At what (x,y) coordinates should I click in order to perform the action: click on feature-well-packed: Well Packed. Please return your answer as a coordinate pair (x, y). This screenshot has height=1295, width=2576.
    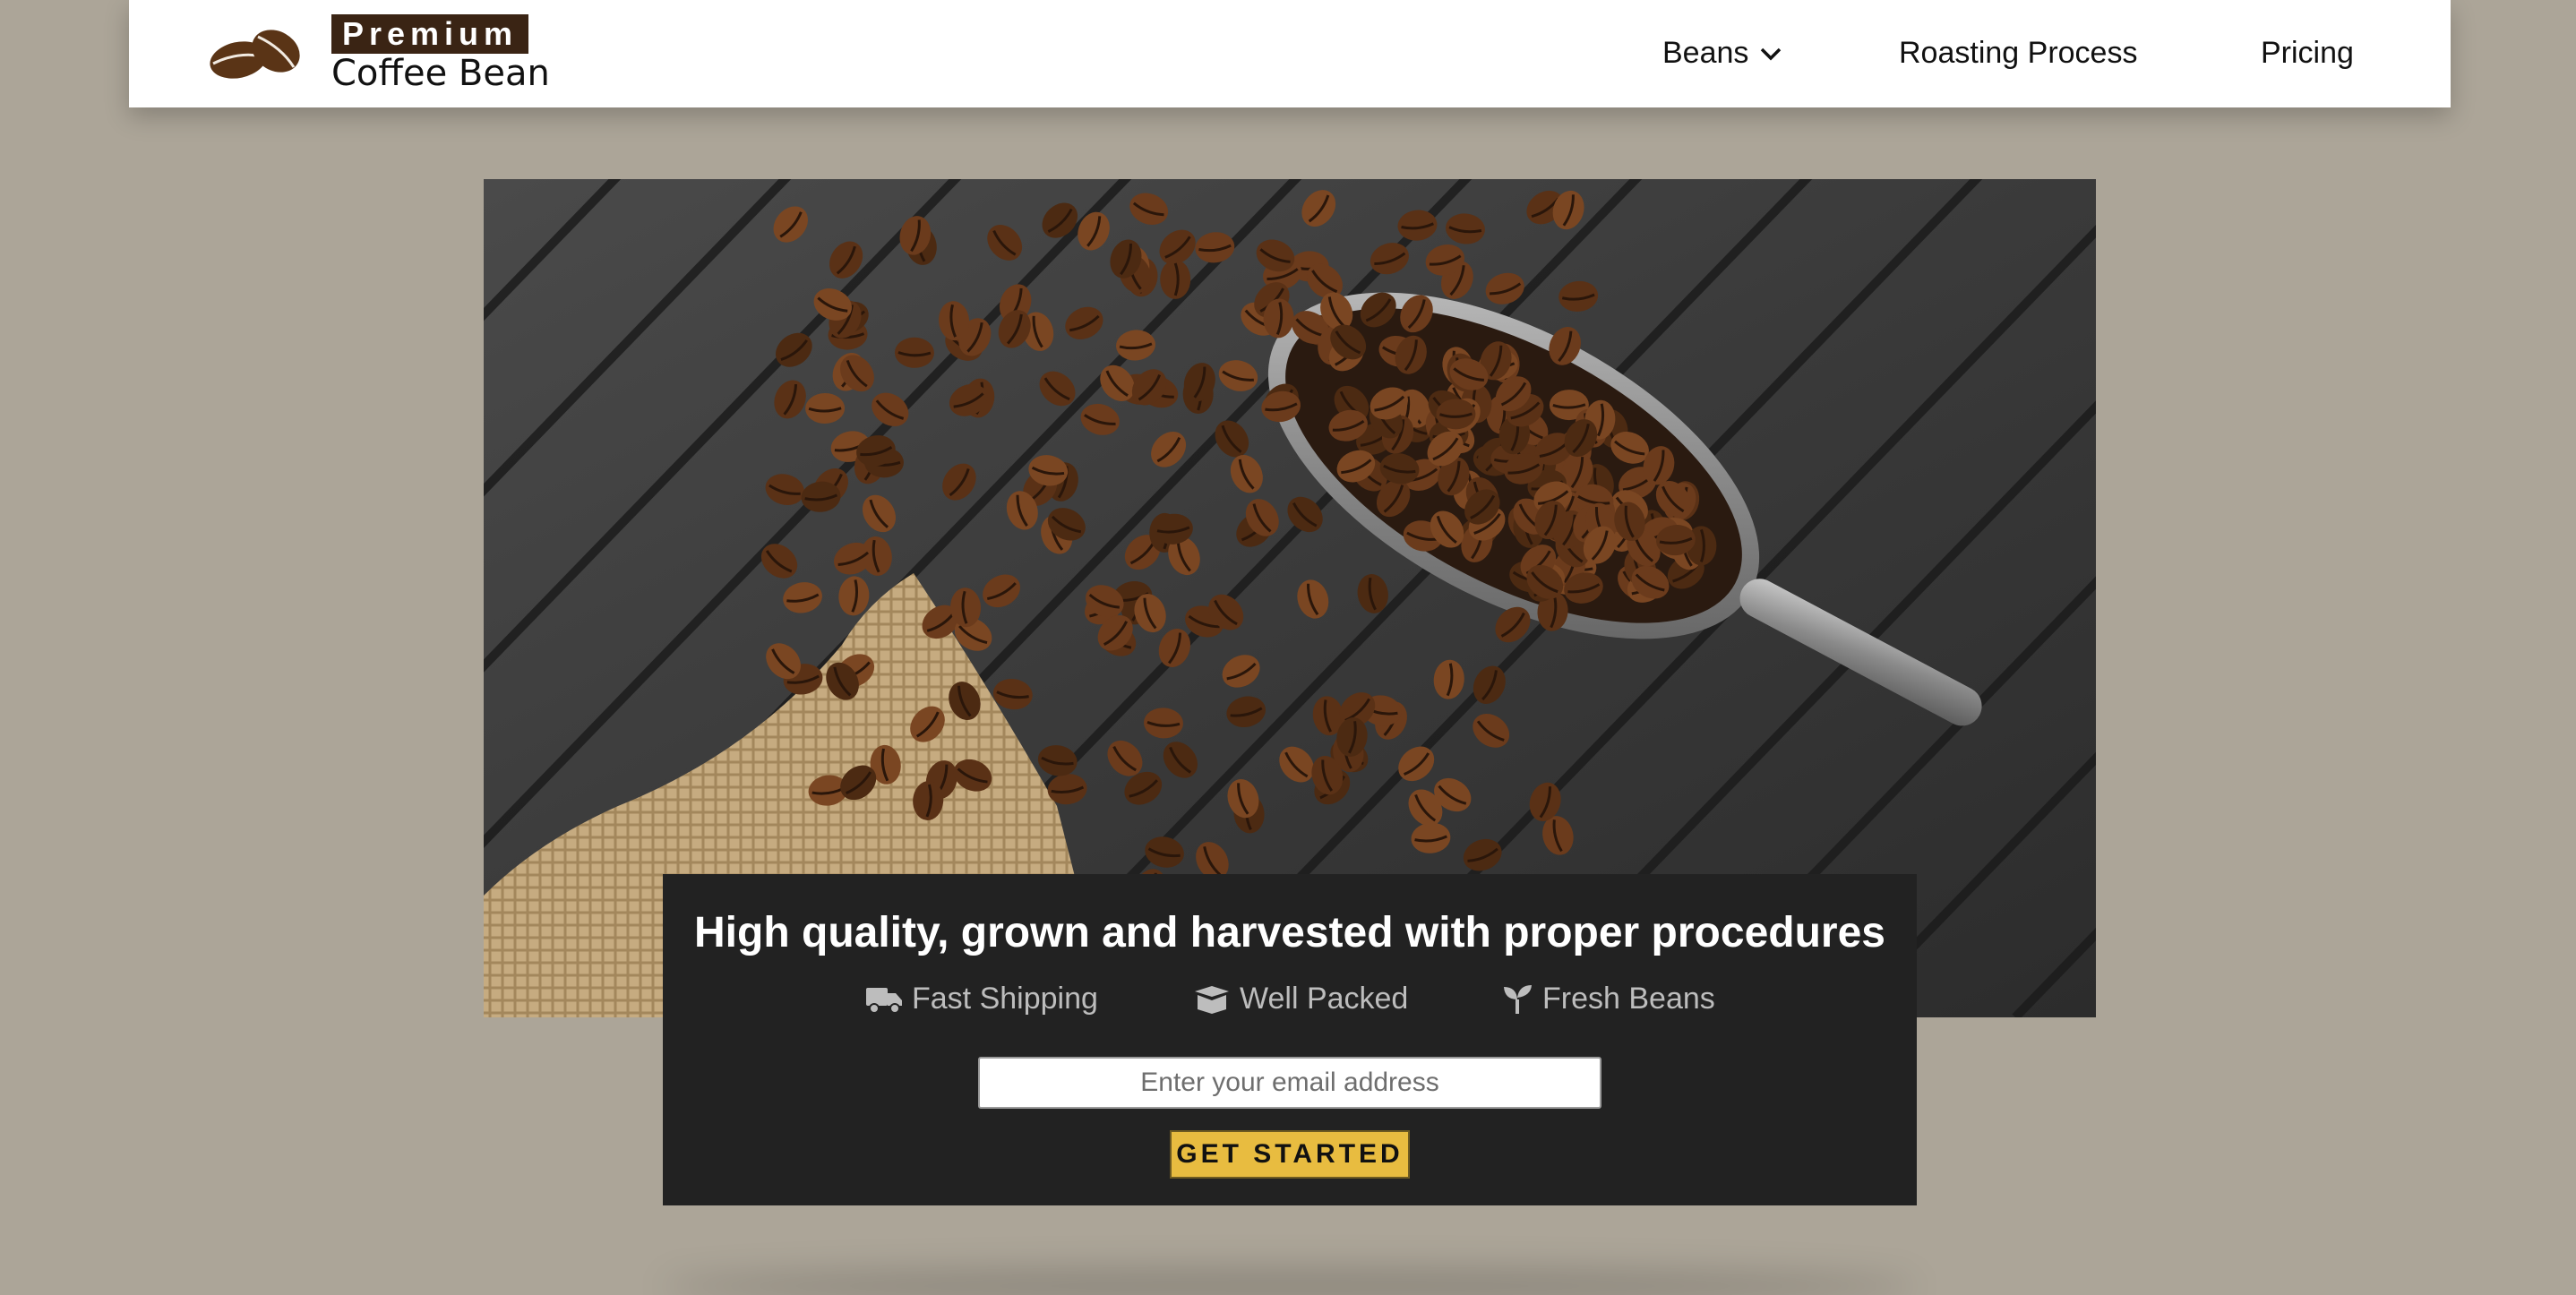
    Looking at the image, I should click on (1300, 999).